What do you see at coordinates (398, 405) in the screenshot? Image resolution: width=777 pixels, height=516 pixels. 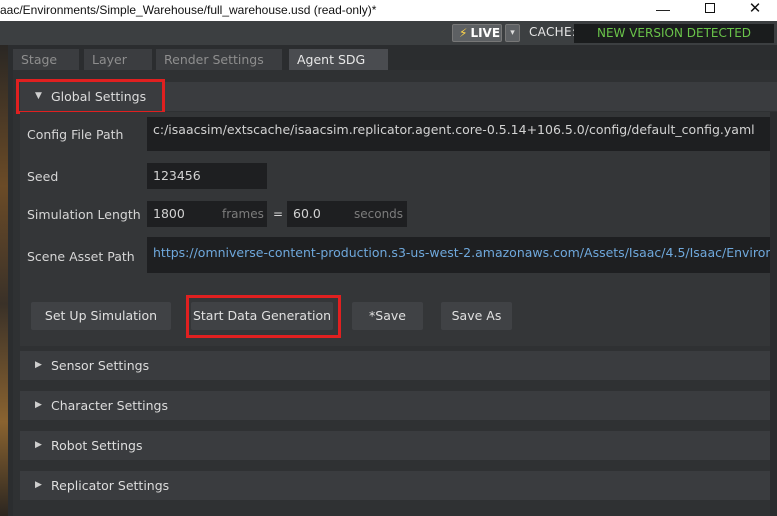 I see `section-character-settings: ▶ Character Settings` at bounding box center [398, 405].